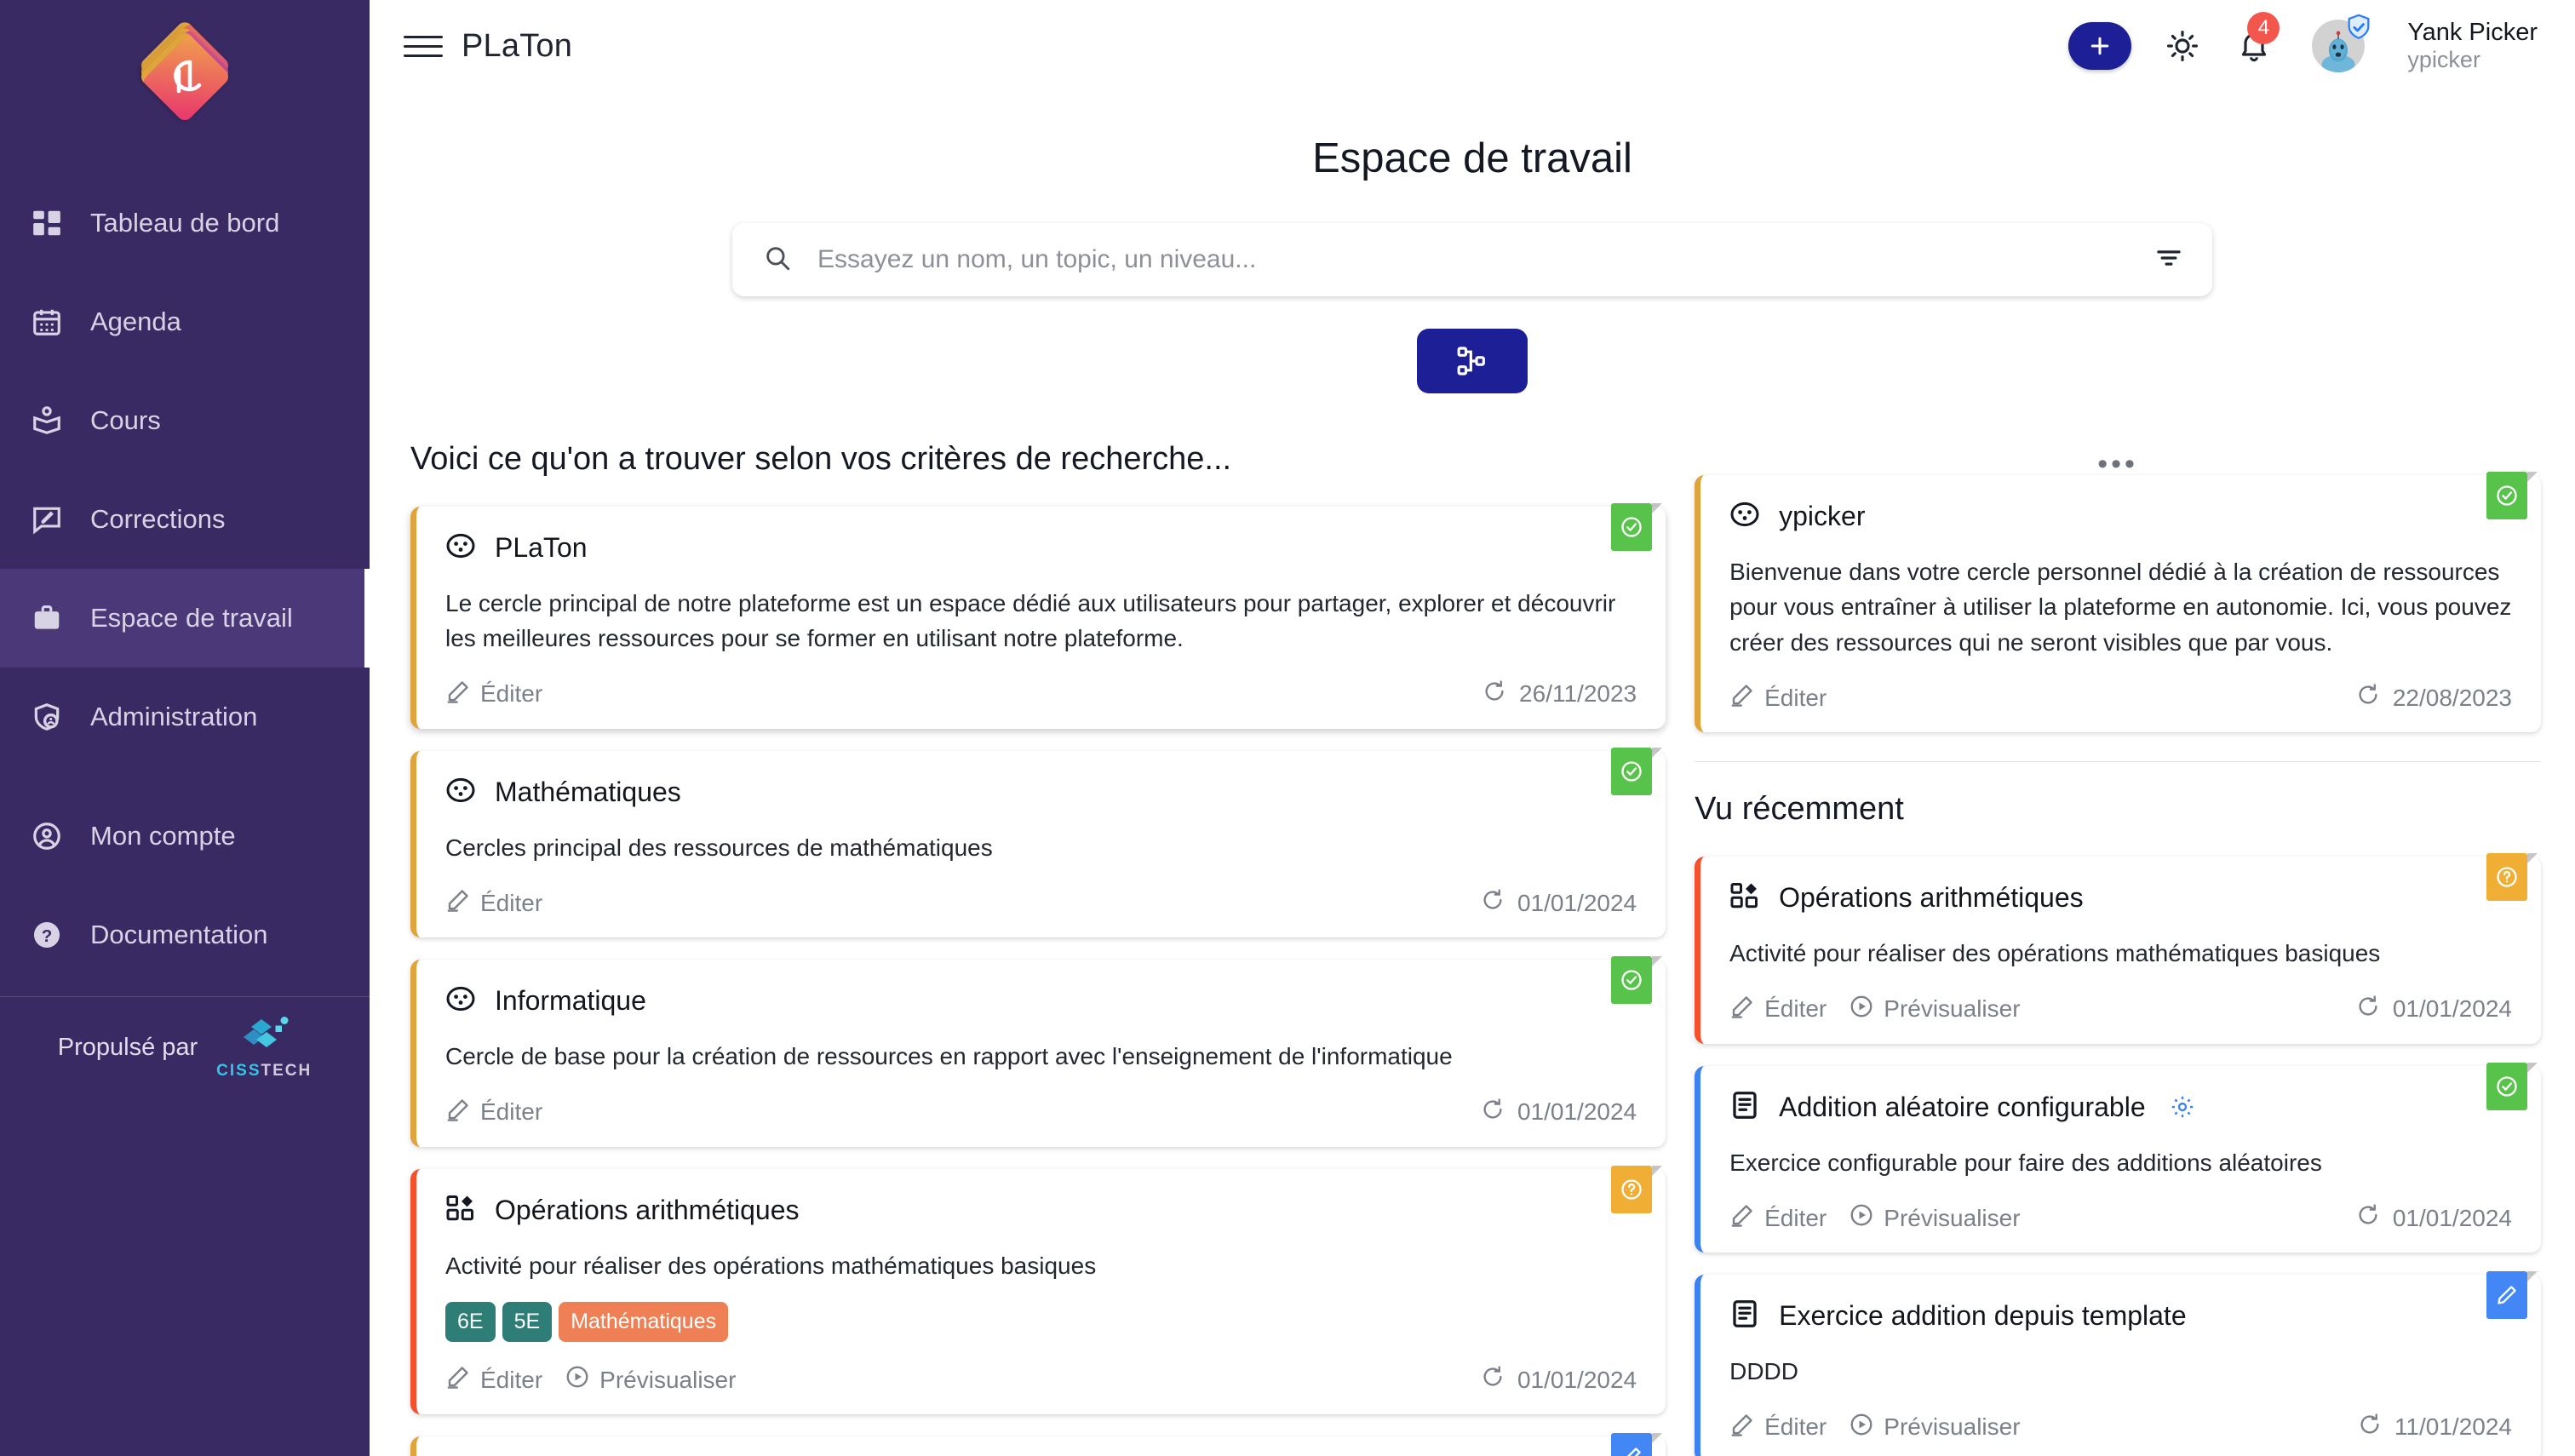 This screenshot has height=1456, width=2575. Describe the element at coordinates (1038, 1444) in the screenshot. I see `result-card: Licence Informatique` at that location.